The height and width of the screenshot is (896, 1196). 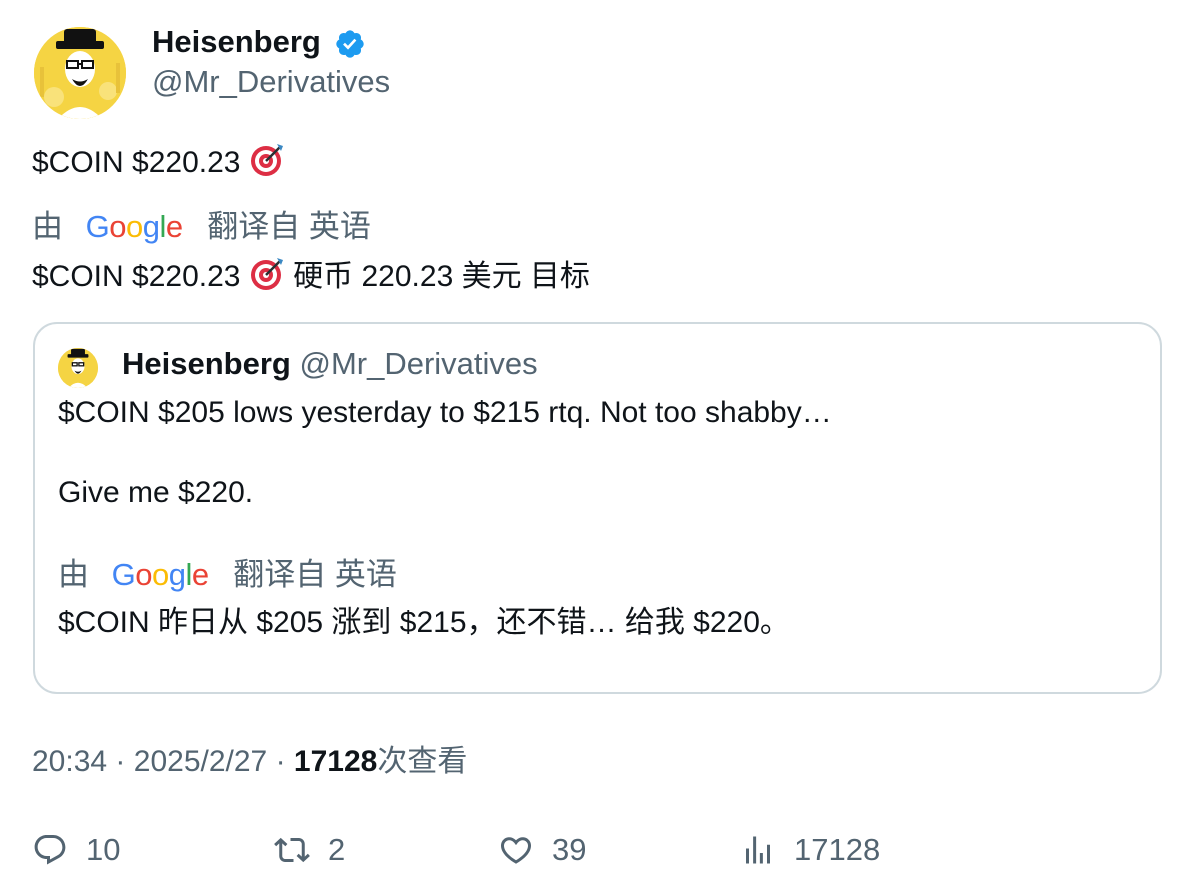 What do you see at coordinates (271, 82) in the screenshot?
I see `author-handle: @Mr_Derivatives` at bounding box center [271, 82].